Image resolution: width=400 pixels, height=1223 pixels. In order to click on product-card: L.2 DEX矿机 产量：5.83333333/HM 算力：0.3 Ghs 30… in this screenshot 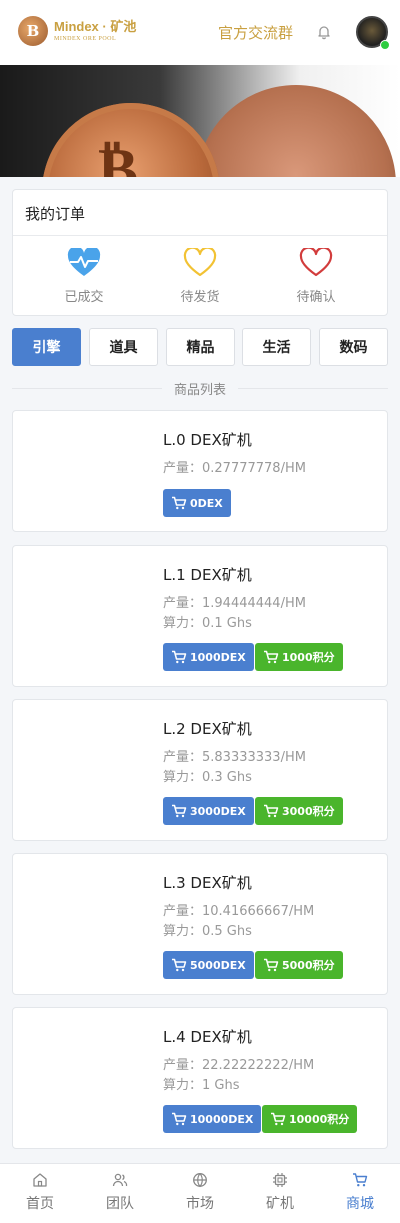, I will do `click(200, 770)`.